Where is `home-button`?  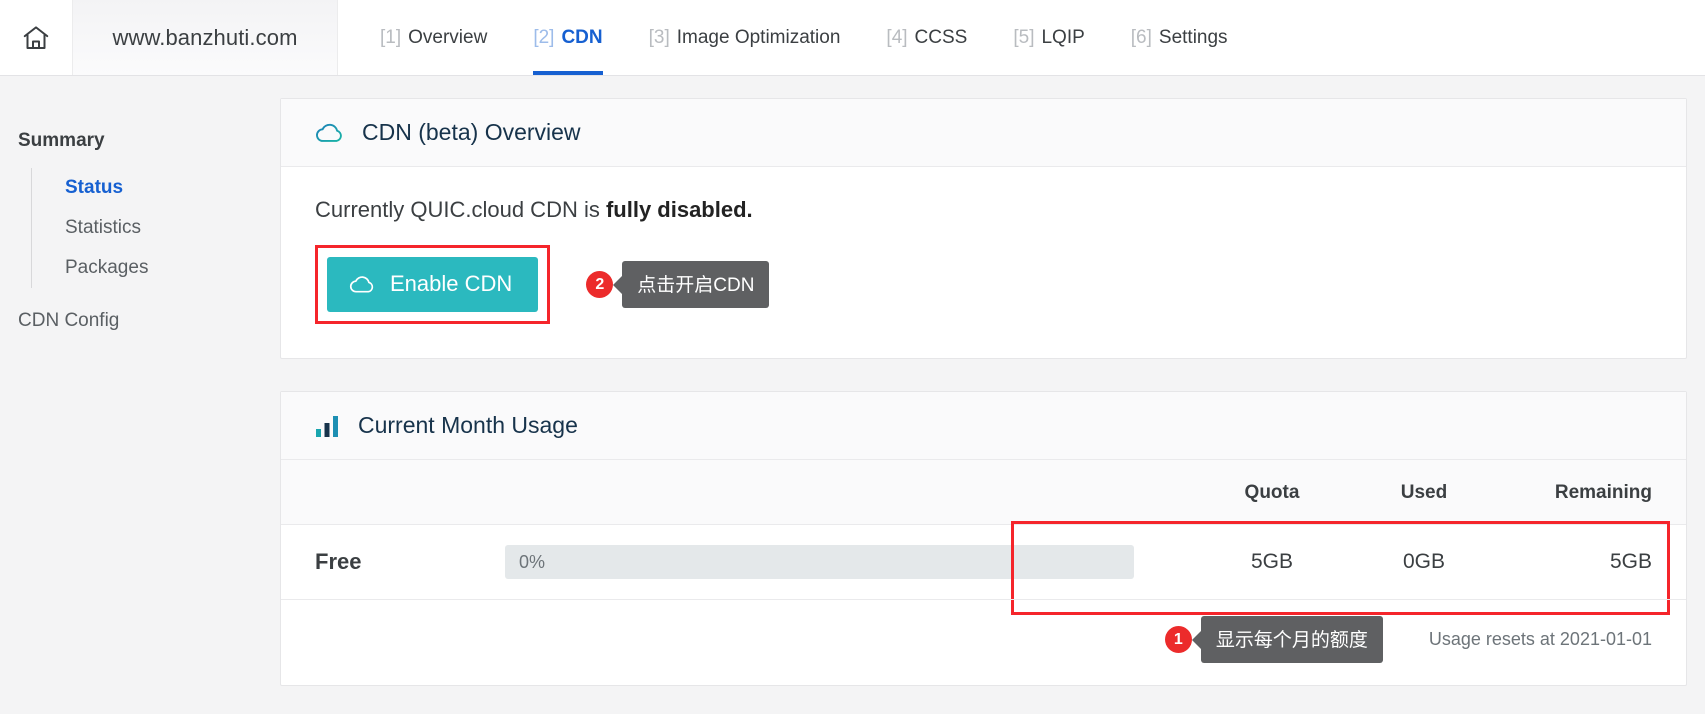 home-button is located at coordinates (36, 37).